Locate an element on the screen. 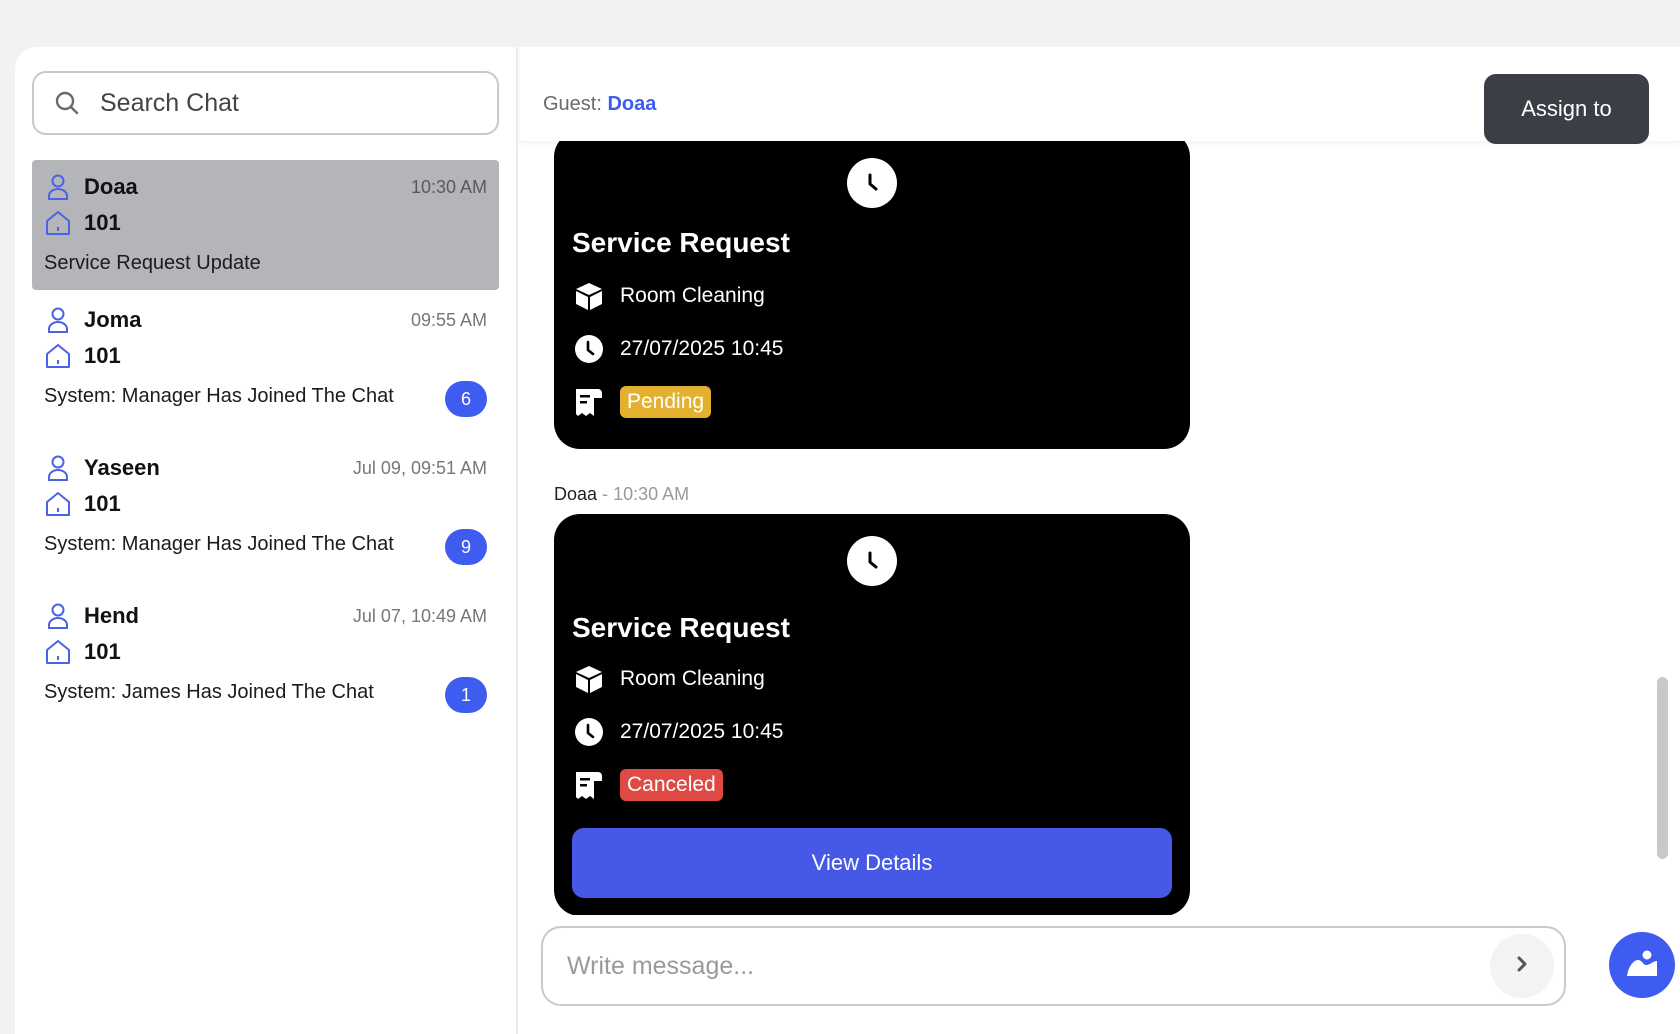  chat-item-name: Doaa is located at coordinates (111, 186).